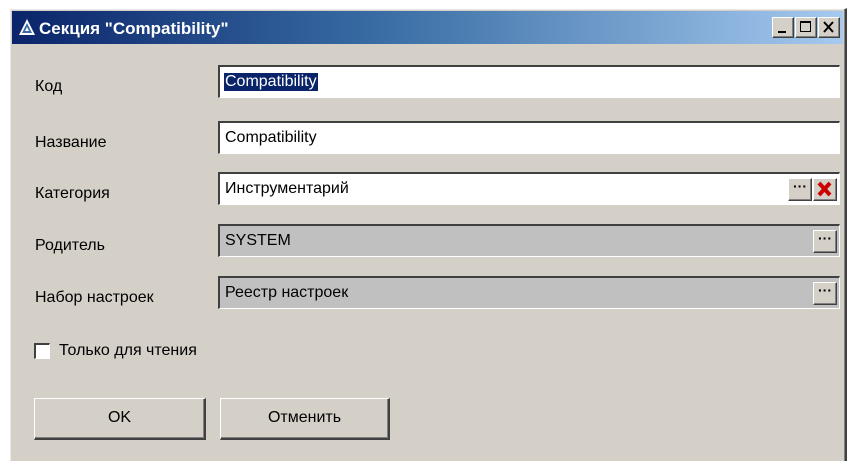 The height and width of the screenshot is (461, 848). What do you see at coordinates (529, 81) in the screenshot?
I see `code-field: Compatibility` at bounding box center [529, 81].